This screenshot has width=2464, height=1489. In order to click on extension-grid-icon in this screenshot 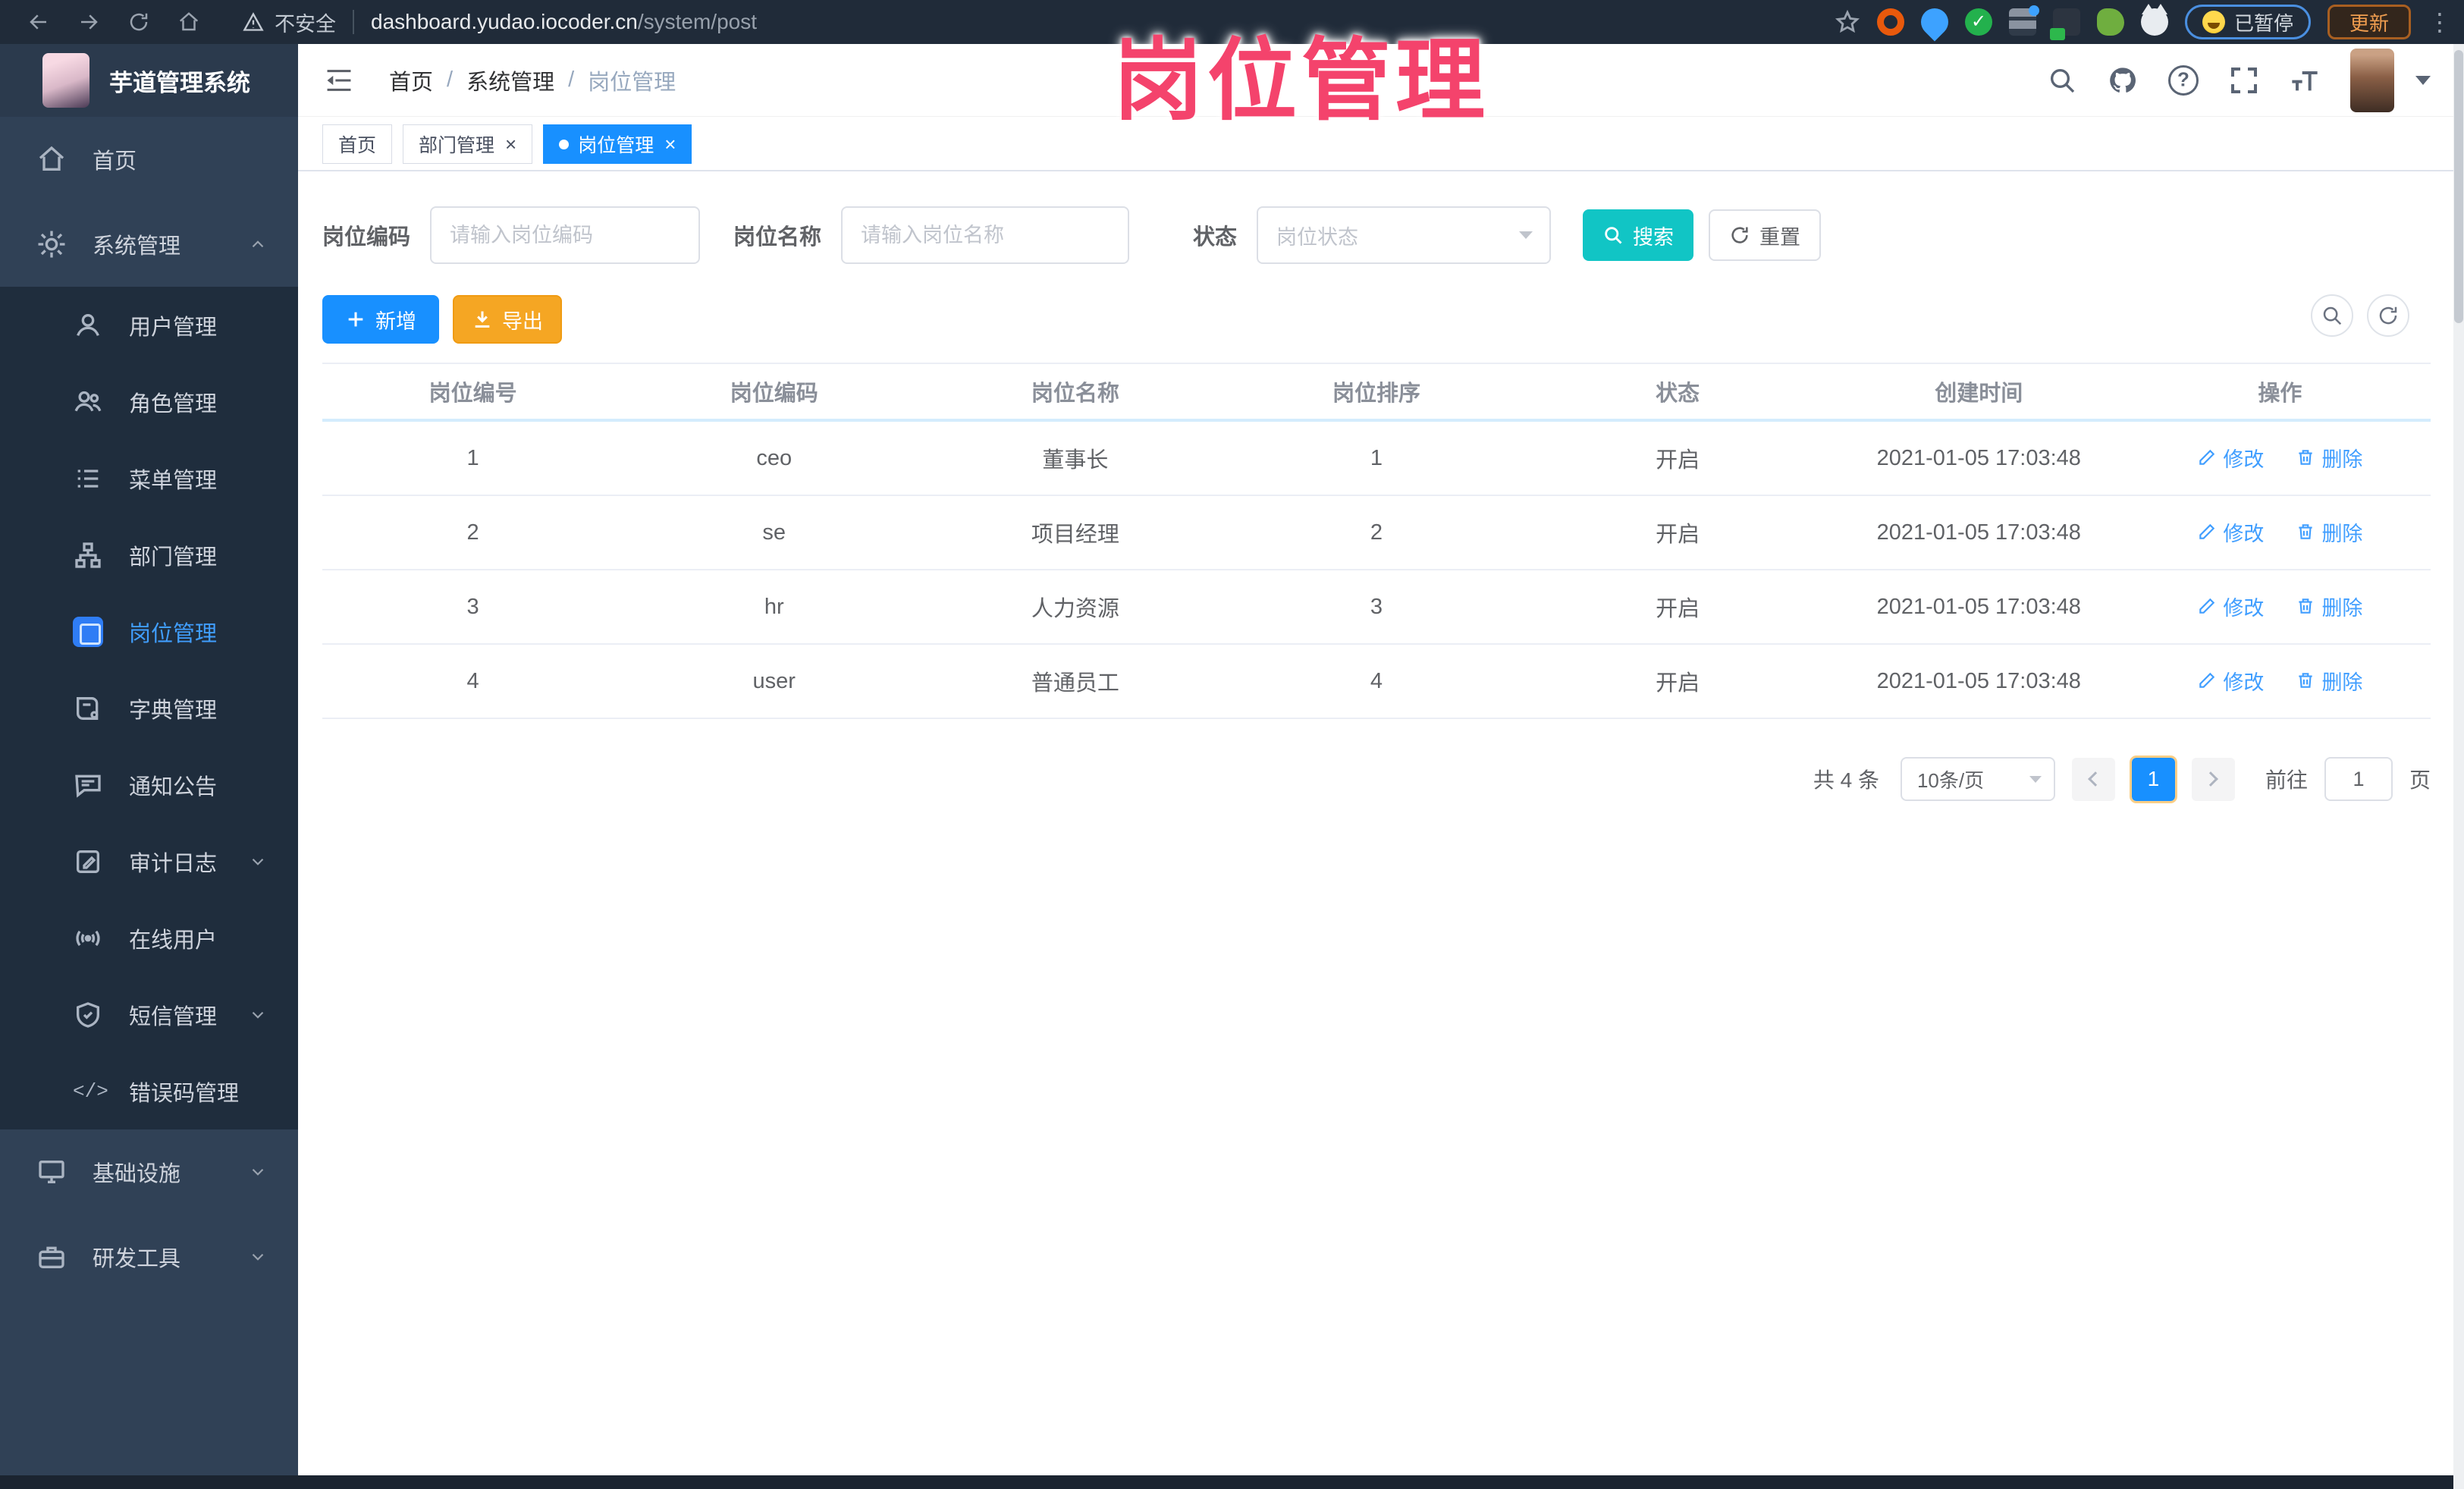, I will do `click(2024, 20)`.